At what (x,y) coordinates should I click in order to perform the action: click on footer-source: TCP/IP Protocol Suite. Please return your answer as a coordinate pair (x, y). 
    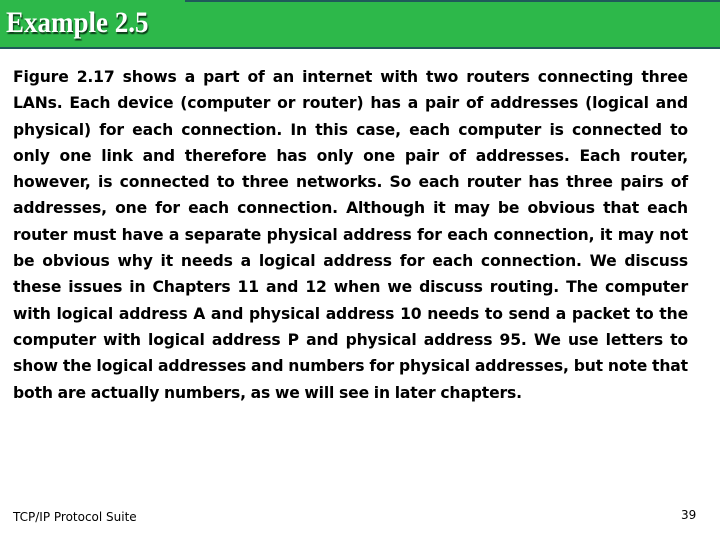
    Looking at the image, I should click on (75, 517).